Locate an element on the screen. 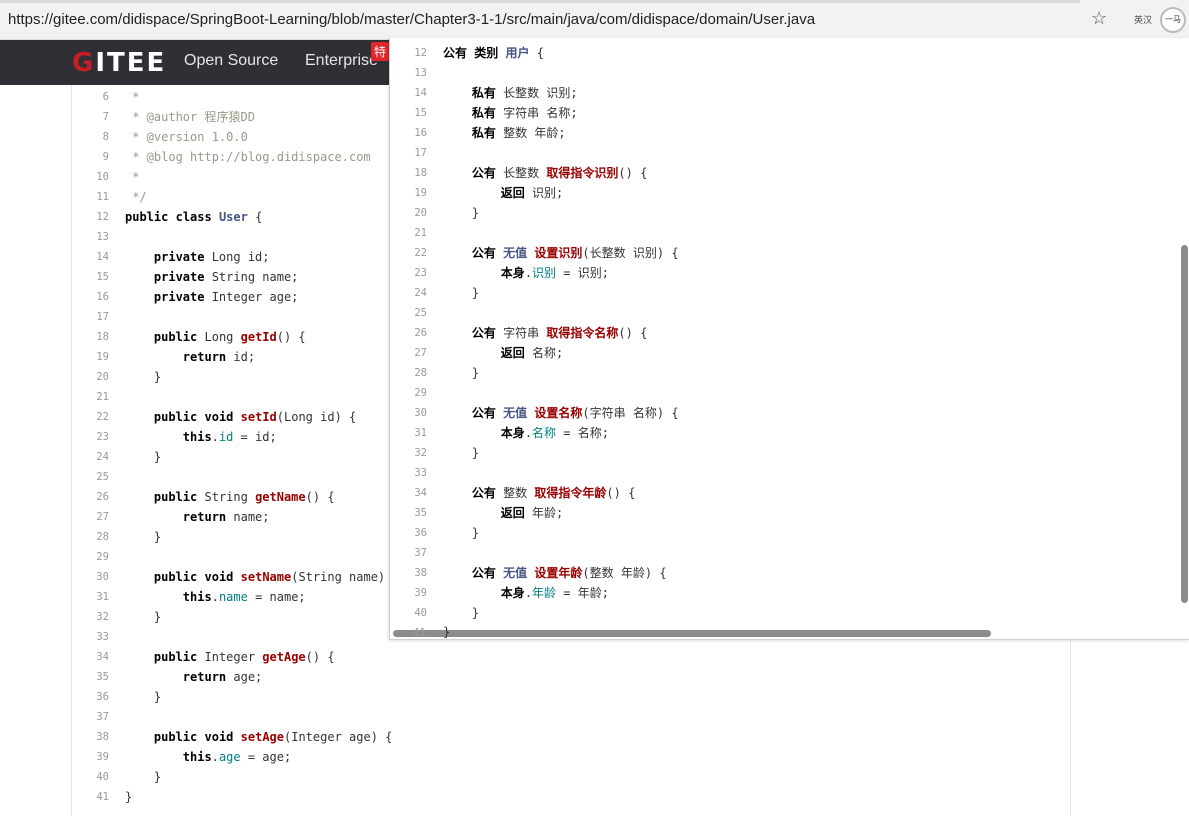 This screenshot has height=816, width=1189. gitee-logo-rest: ITEE is located at coordinates (131, 63).